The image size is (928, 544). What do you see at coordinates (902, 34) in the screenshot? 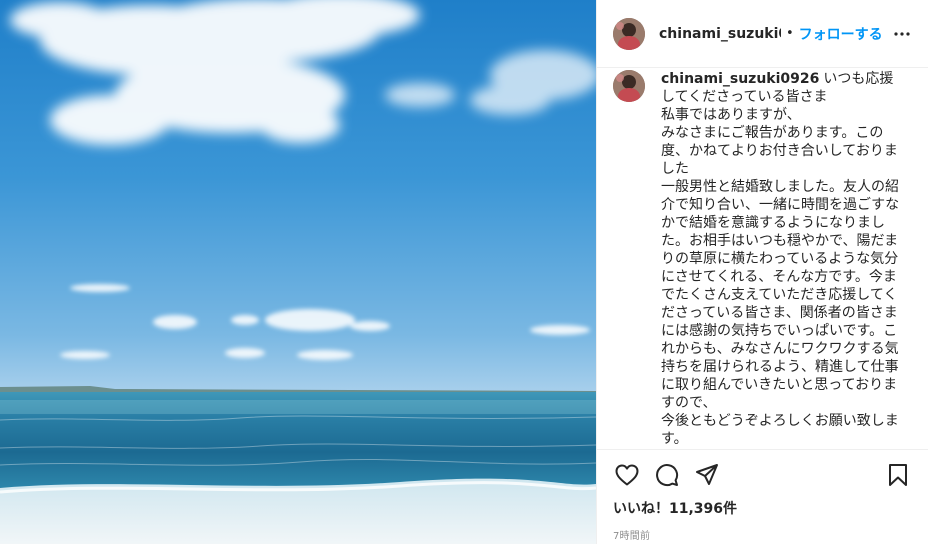
I see `more-icon` at bounding box center [902, 34].